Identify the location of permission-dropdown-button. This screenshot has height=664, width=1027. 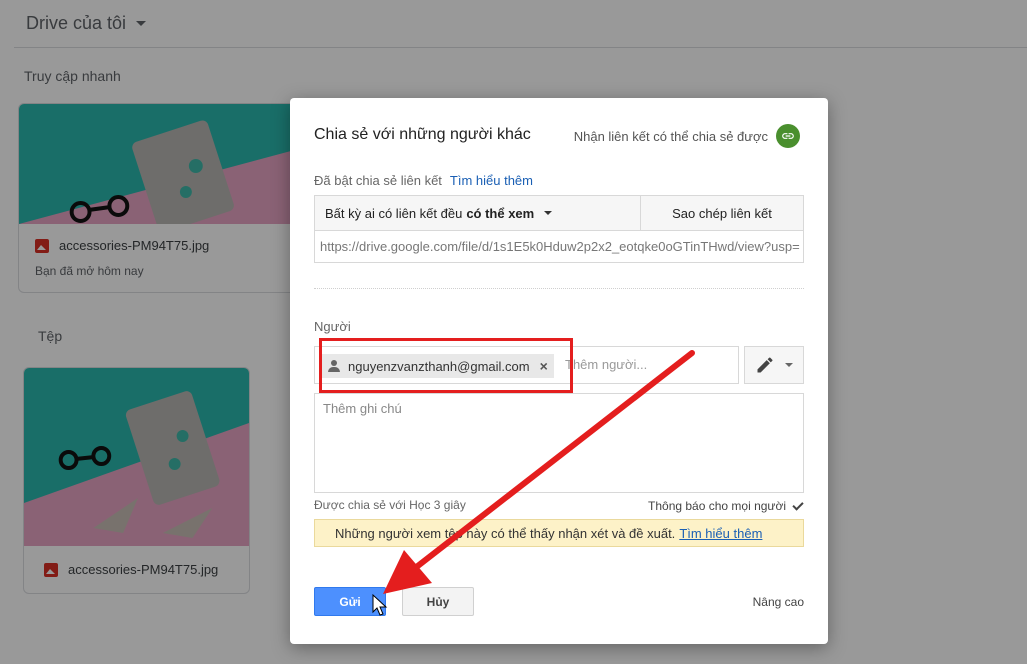
(774, 365).